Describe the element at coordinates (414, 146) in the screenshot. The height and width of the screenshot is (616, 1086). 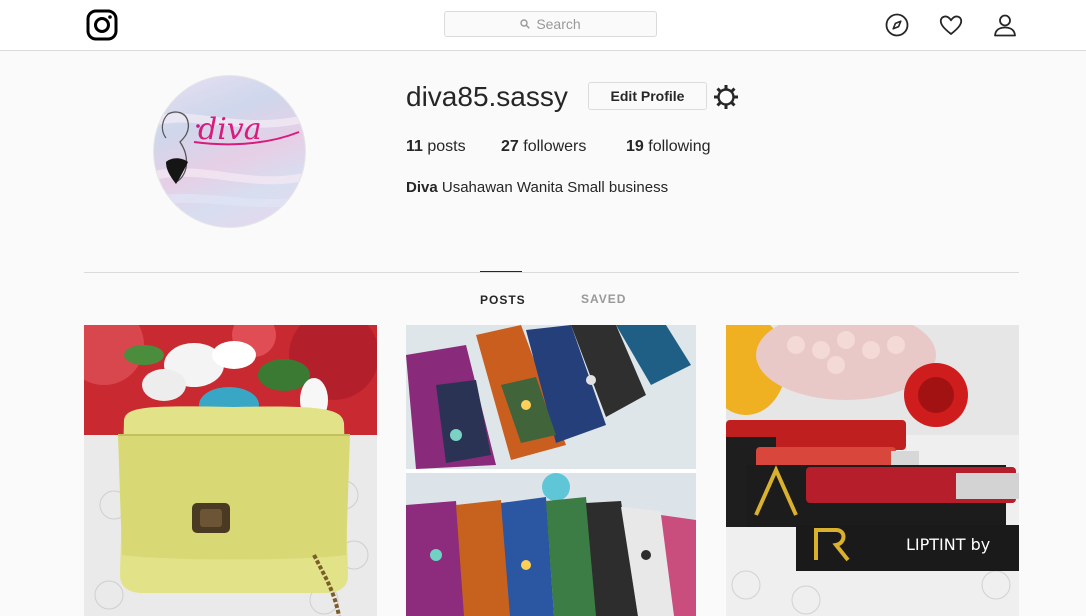
I see `posts-count: 11` at that location.